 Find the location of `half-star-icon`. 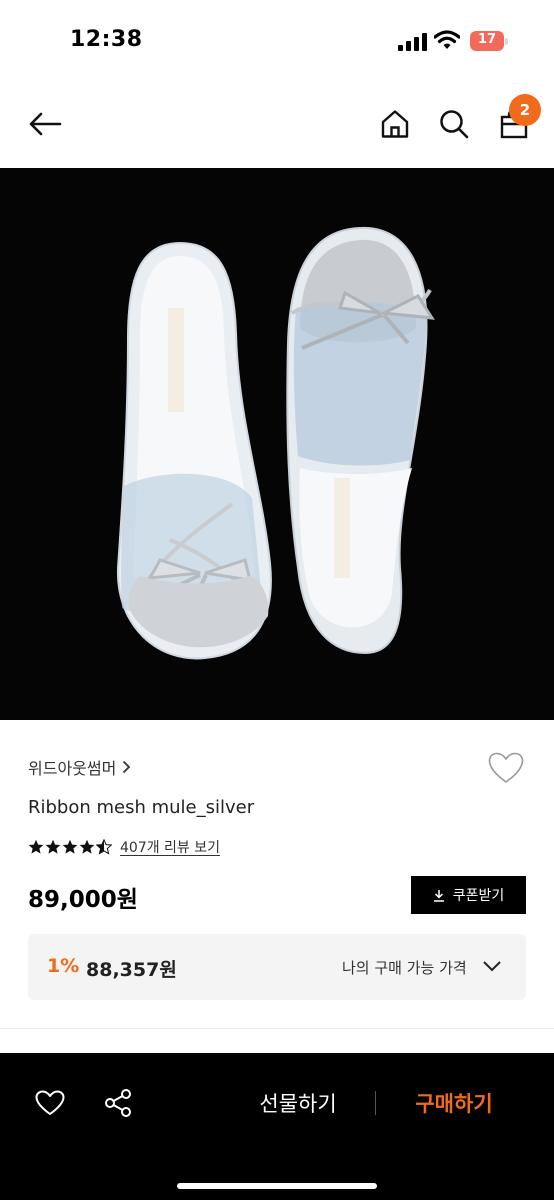

half-star-icon is located at coordinates (104, 847).